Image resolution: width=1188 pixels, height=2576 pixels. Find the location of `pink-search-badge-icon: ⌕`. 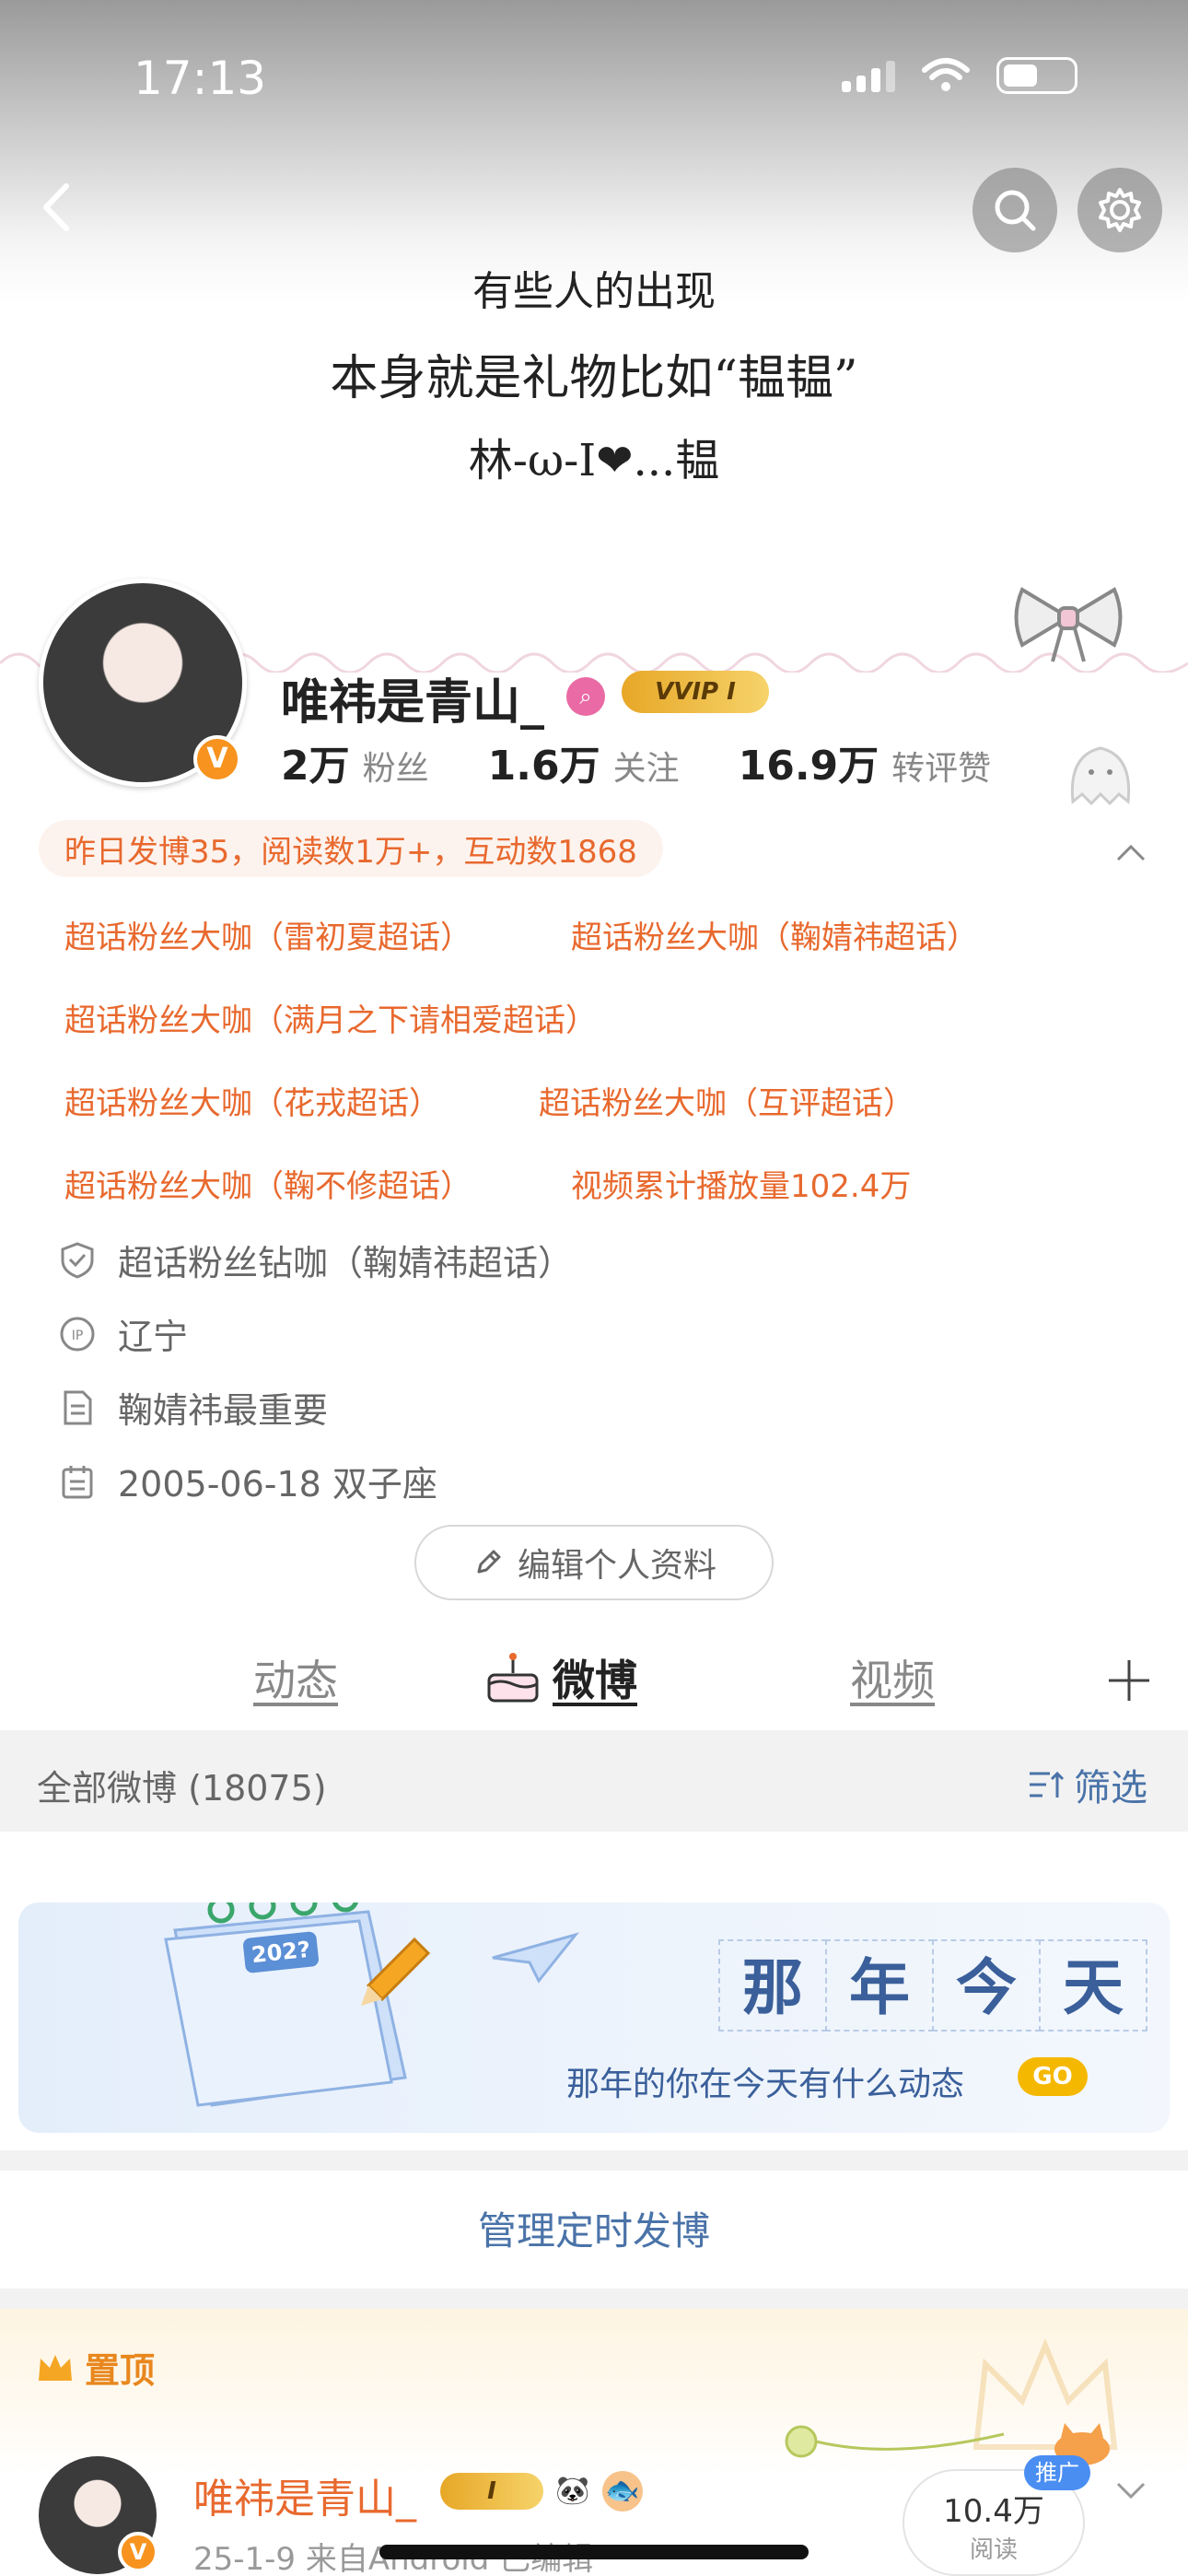

pink-search-badge-icon: ⌕ is located at coordinates (585, 696).